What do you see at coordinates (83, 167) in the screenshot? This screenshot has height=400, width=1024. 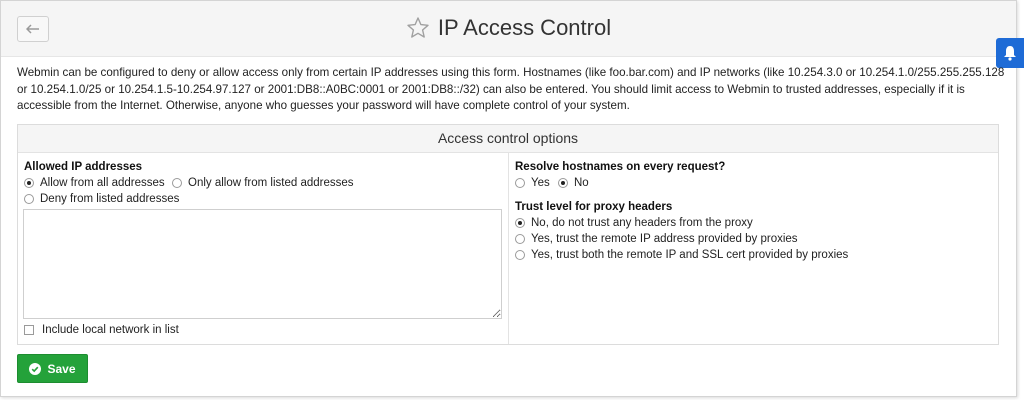 I see `allowed-ip-label: Allowed IP addresses` at bounding box center [83, 167].